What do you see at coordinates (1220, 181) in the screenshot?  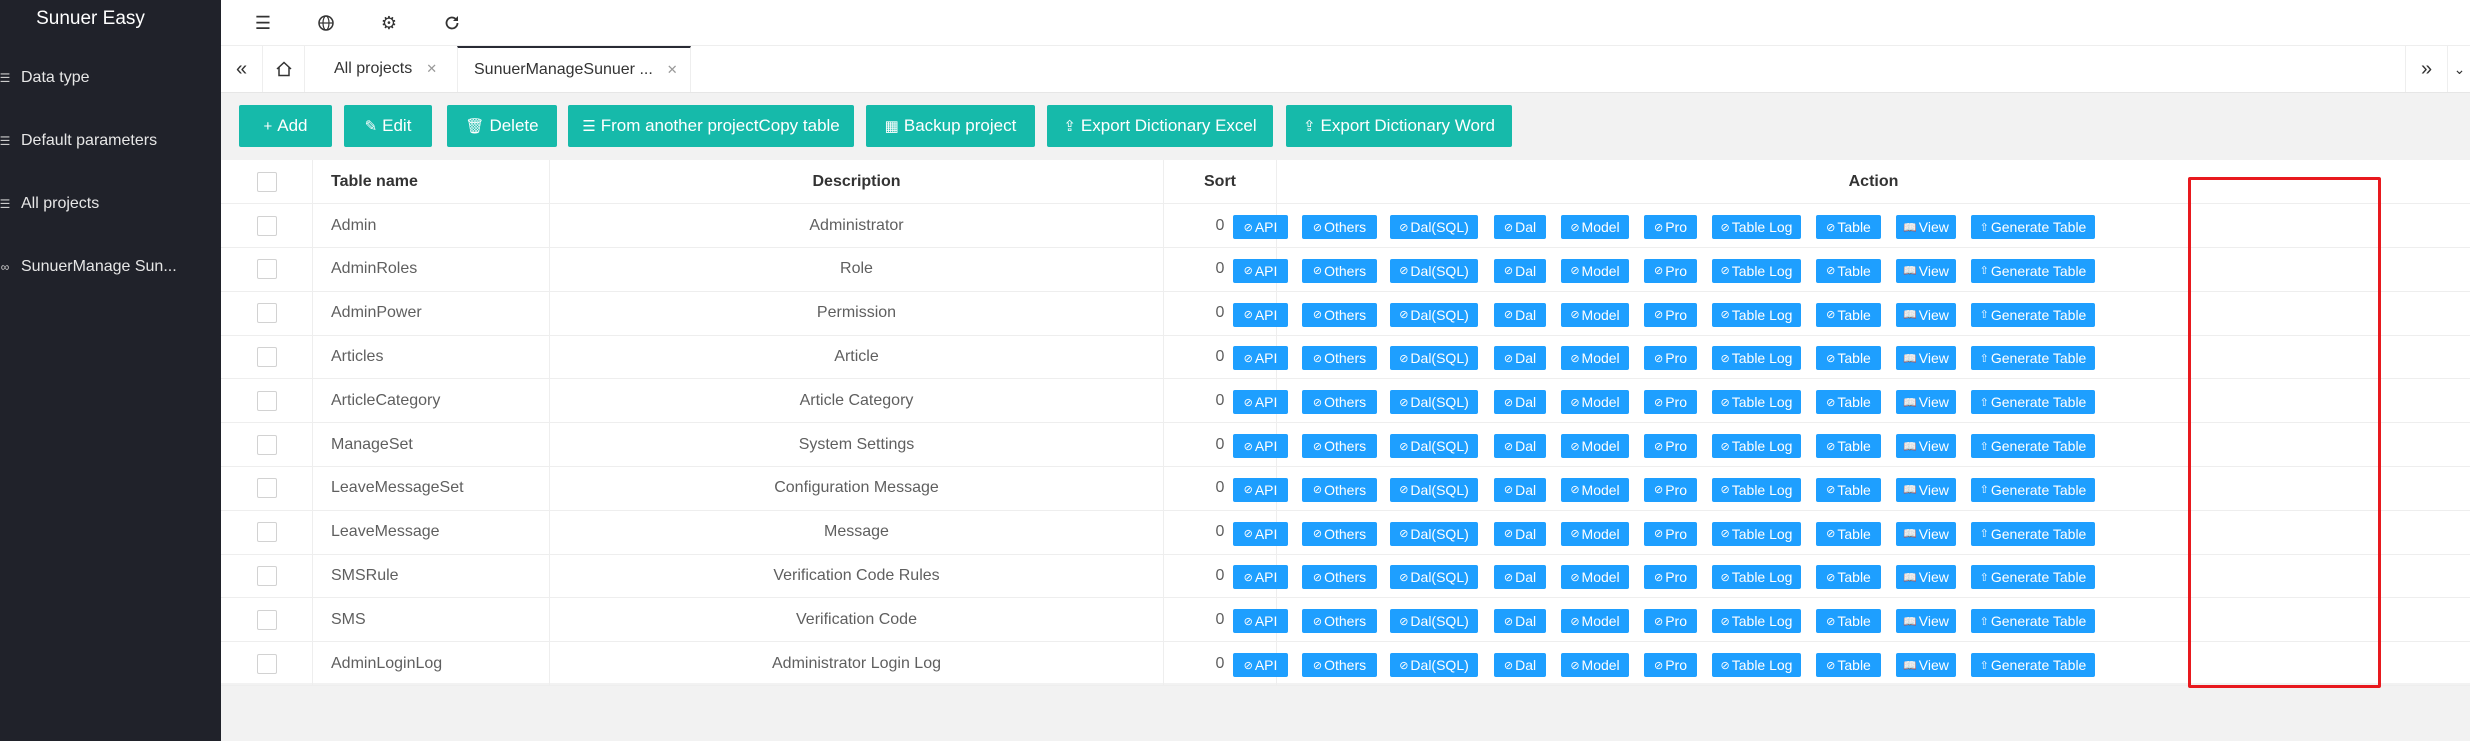 I see `header-sort: Sort` at bounding box center [1220, 181].